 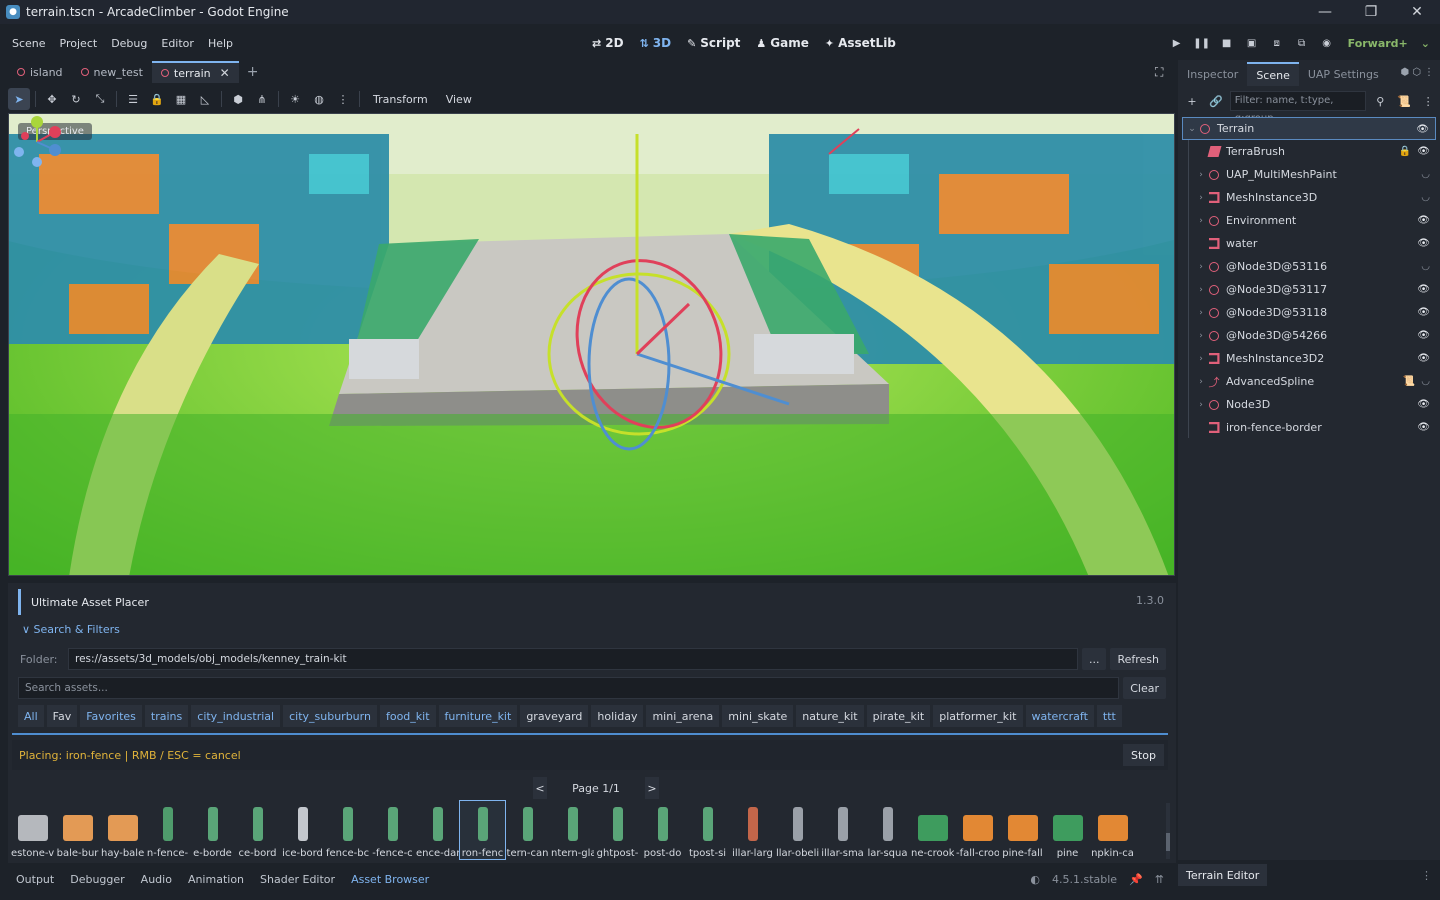 I want to click on more-options-icon: ⋮, so click(x=343, y=99).